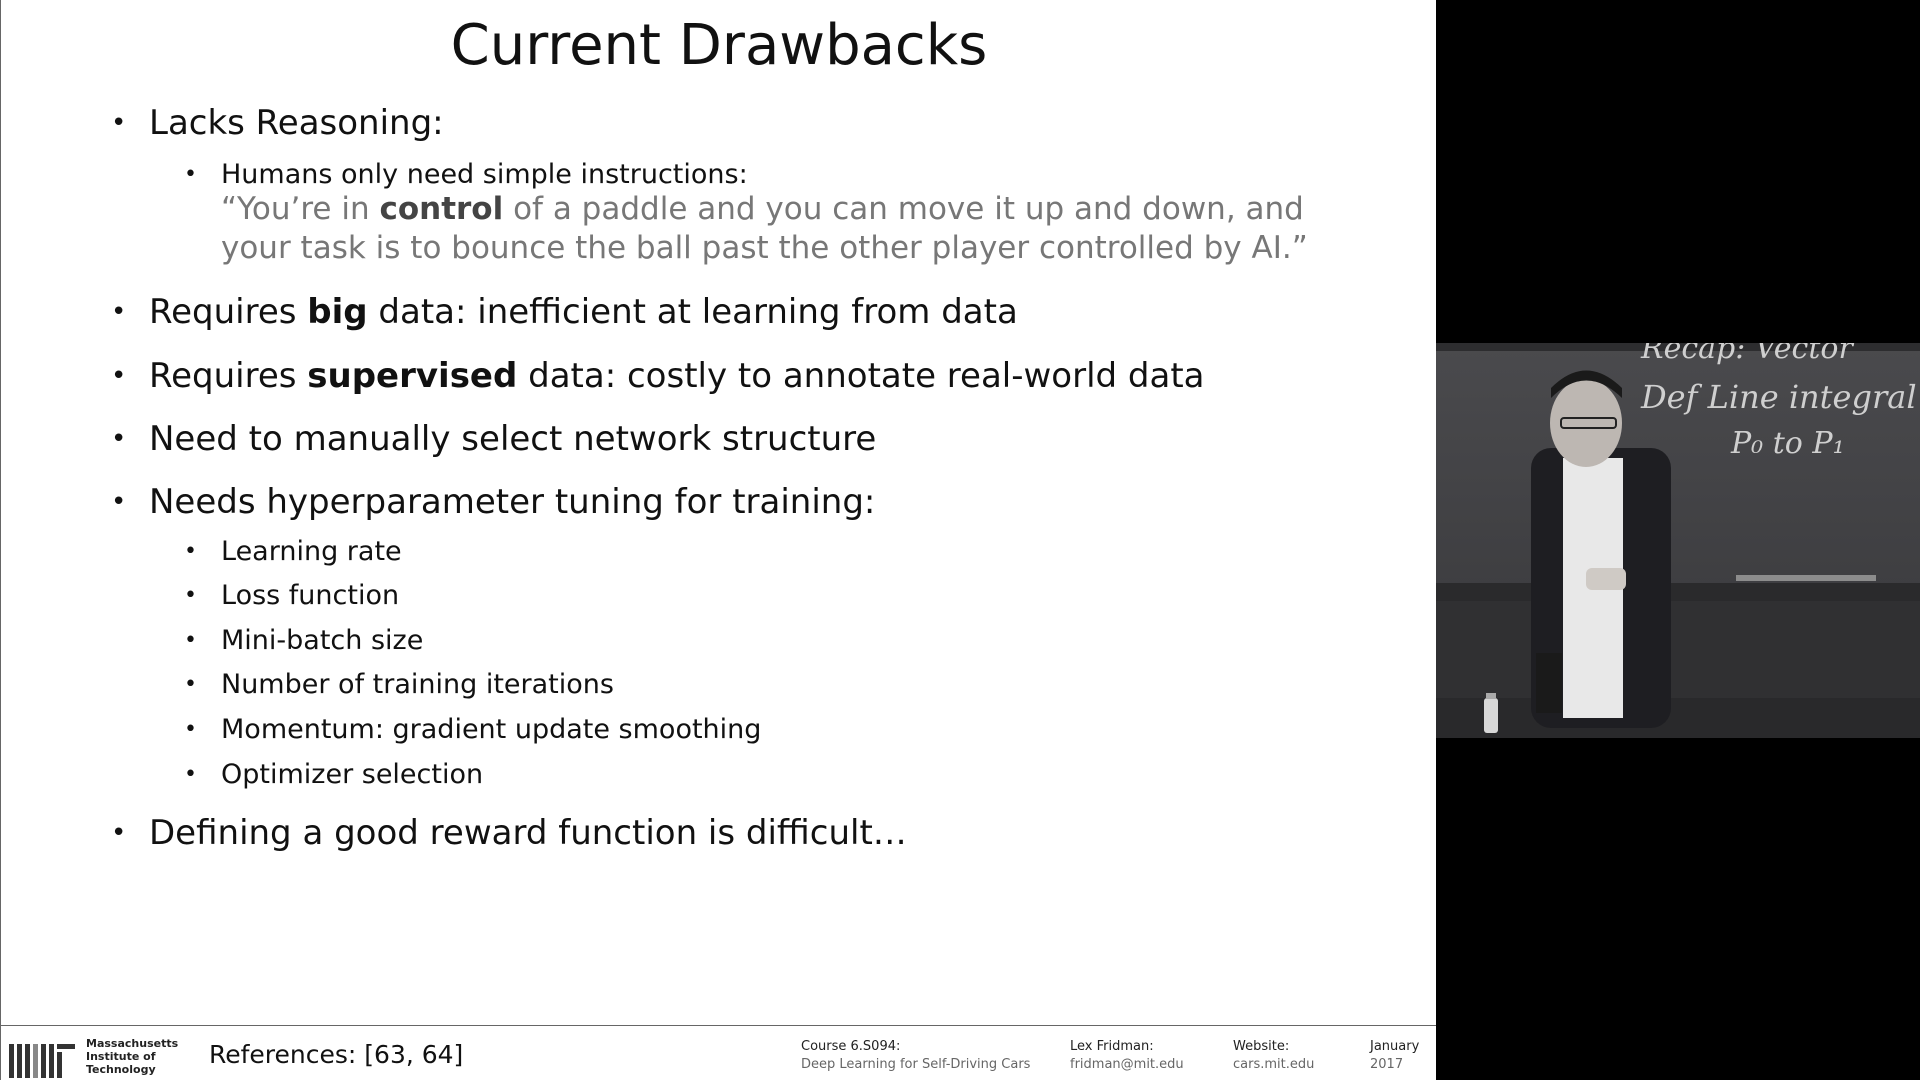 The height and width of the screenshot is (1080, 1920). Describe the element at coordinates (1787, 443) in the screenshot. I see `board-text-line: P₀ to P₁` at that location.